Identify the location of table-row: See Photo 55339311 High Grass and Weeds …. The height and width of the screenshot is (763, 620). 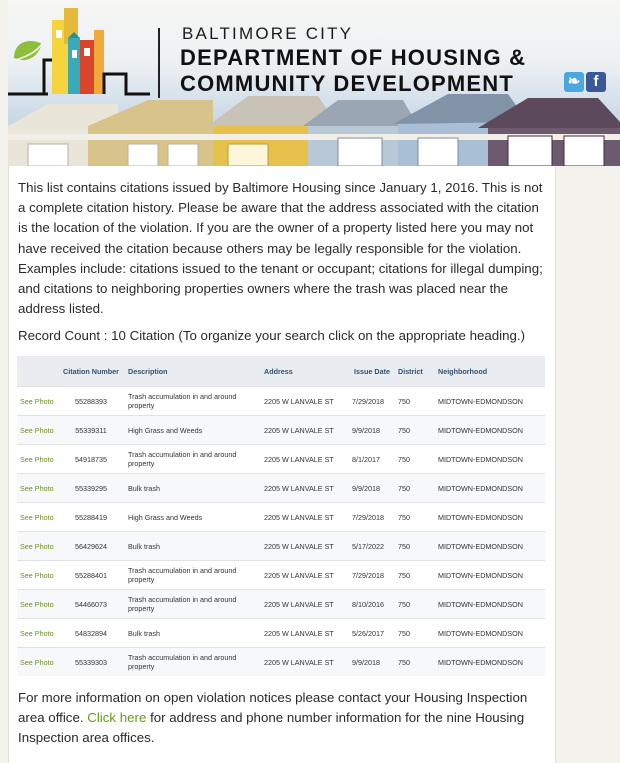
(281, 430).